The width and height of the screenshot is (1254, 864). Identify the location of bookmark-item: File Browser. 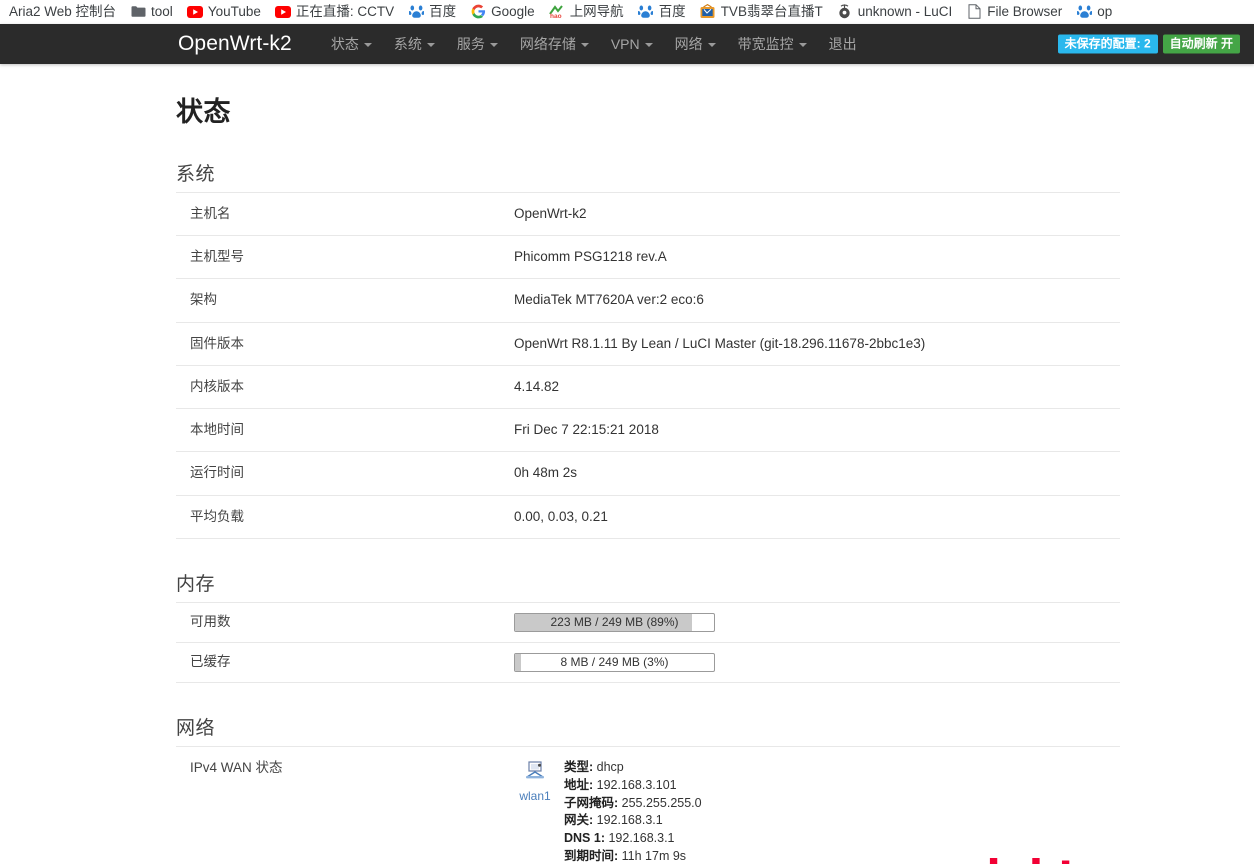
(1014, 12).